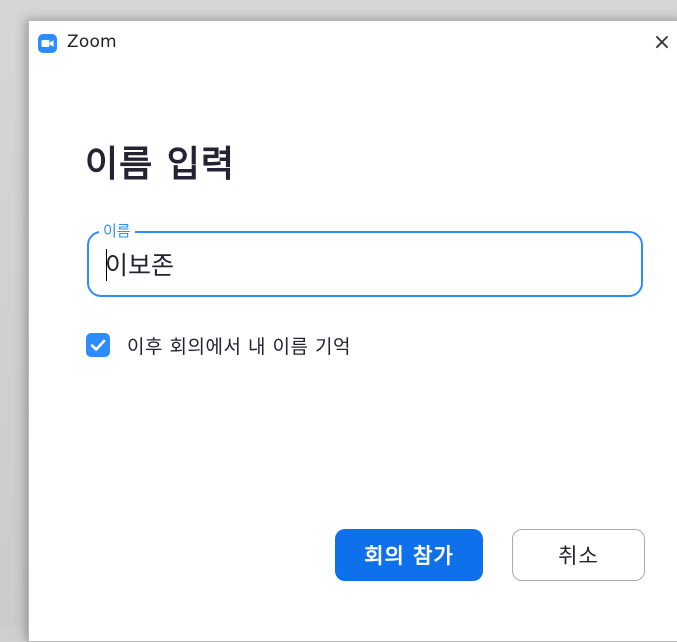 Image resolution: width=677 pixels, height=642 pixels. Describe the element at coordinates (578, 555) in the screenshot. I see `cancel-button: 취소` at that location.